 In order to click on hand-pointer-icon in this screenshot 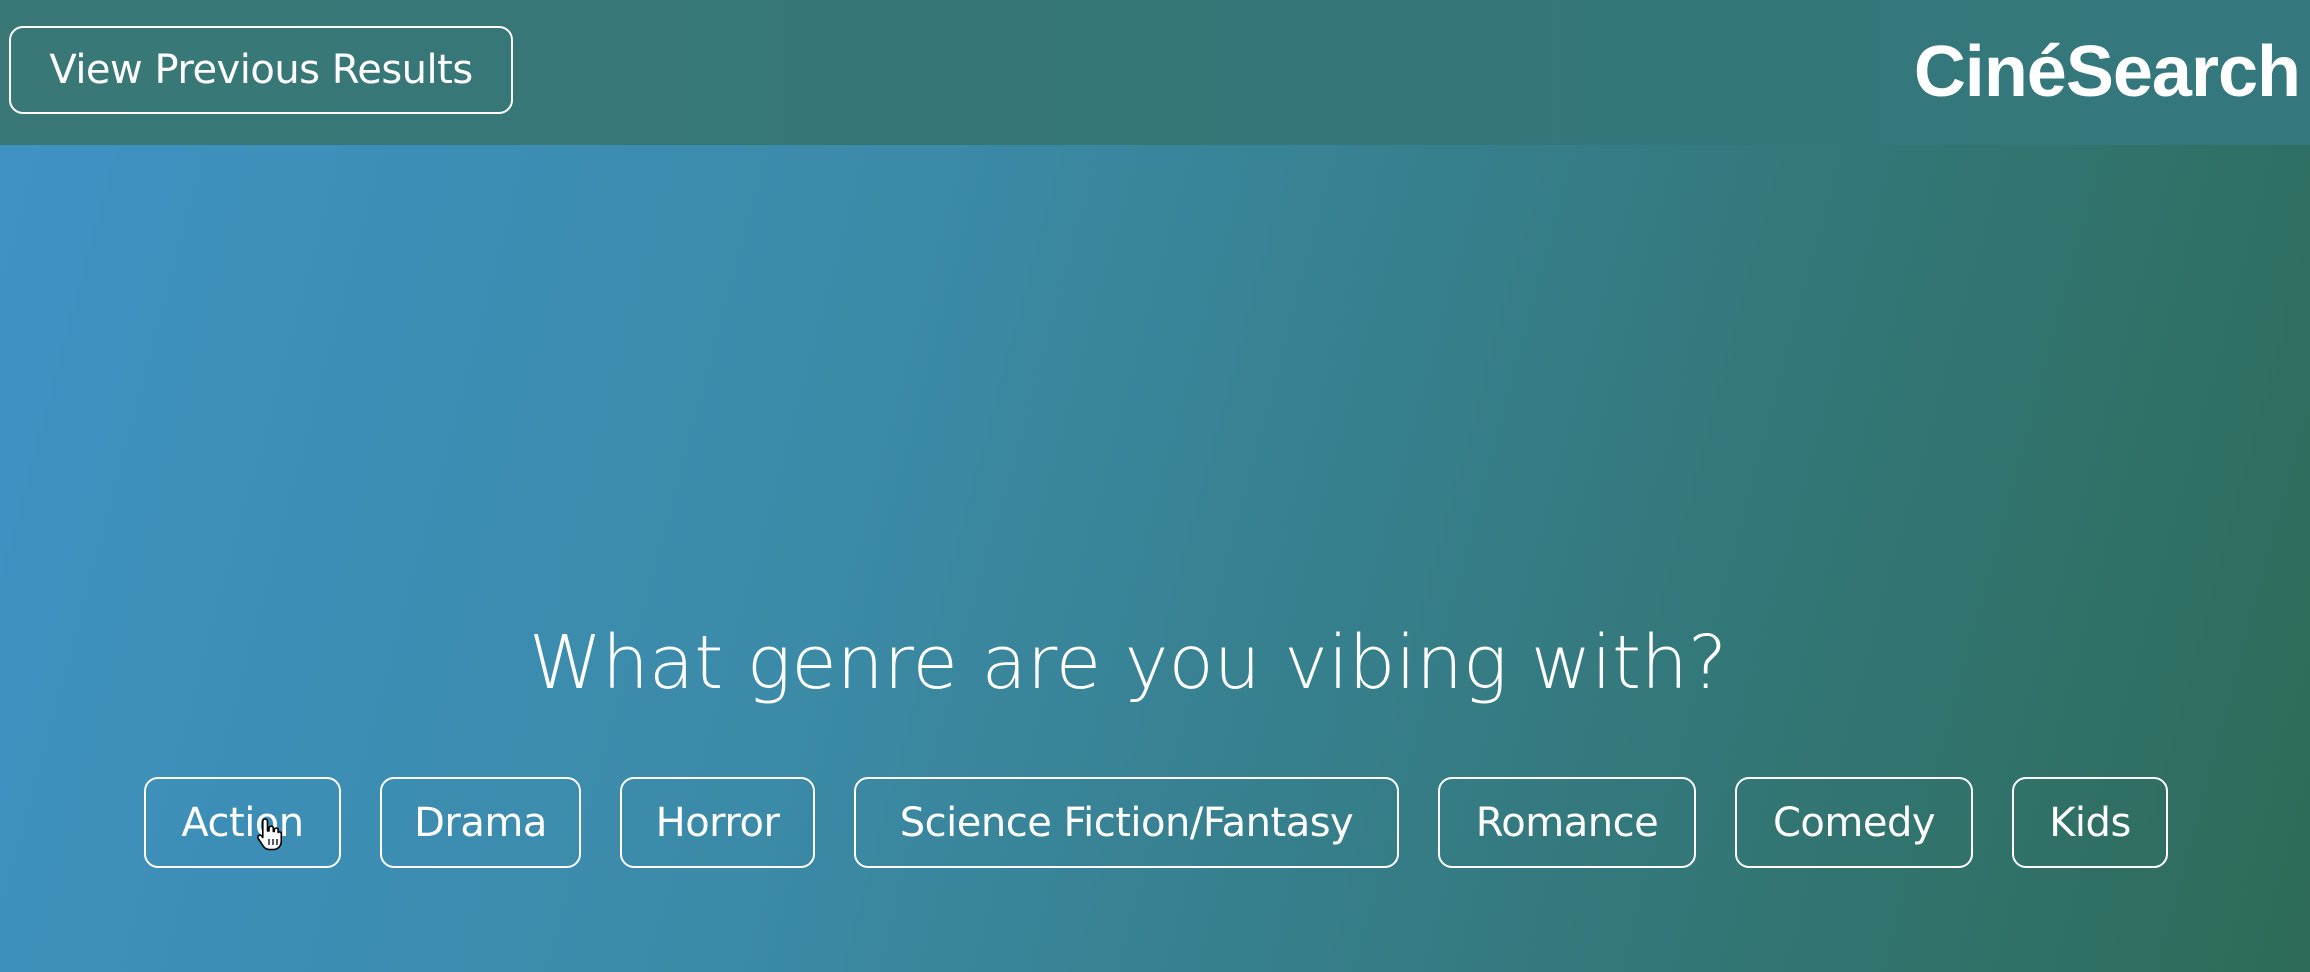, I will do `click(269, 834)`.